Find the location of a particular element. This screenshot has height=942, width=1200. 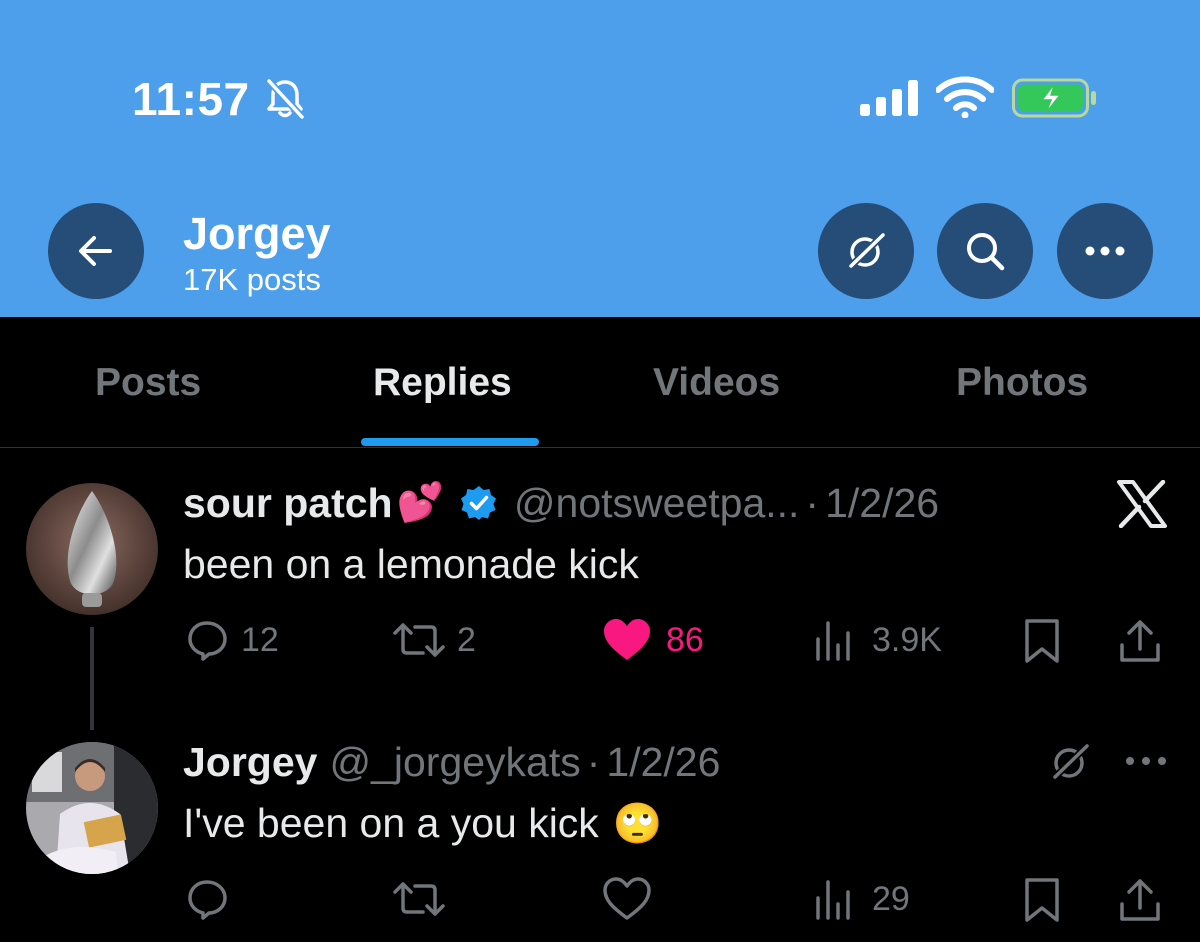

grok-explain-button is located at coordinates (1070, 764).